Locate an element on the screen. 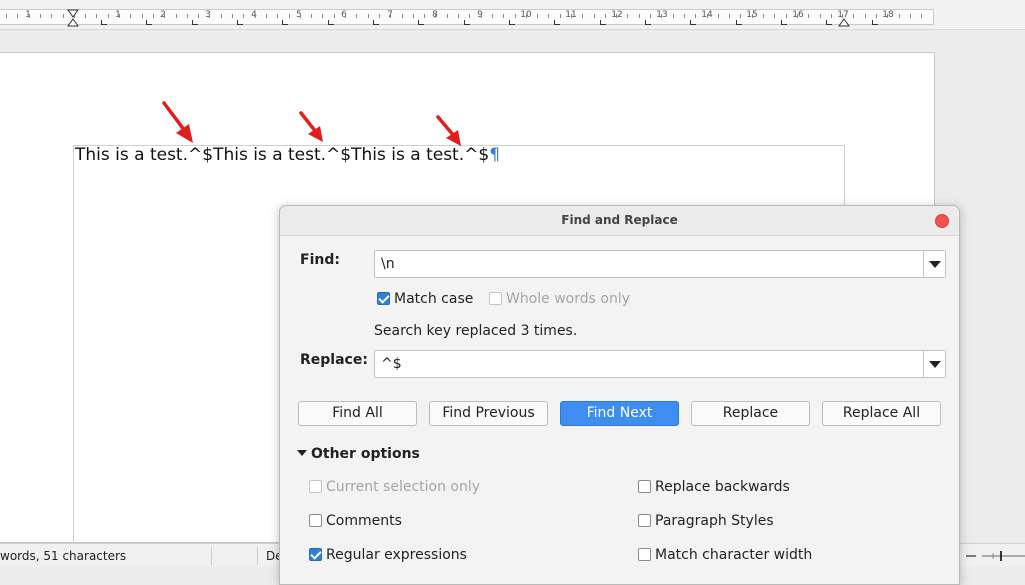 The width and height of the screenshot is (1025, 585). ruler-number: 5 is located at coordinates (299, 15).